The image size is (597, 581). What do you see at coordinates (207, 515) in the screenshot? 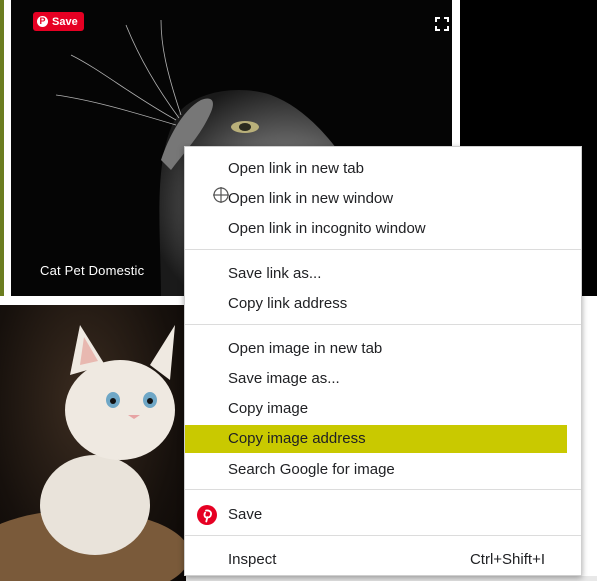
I see `pinterest-icon` at bounding box center [207, 515].